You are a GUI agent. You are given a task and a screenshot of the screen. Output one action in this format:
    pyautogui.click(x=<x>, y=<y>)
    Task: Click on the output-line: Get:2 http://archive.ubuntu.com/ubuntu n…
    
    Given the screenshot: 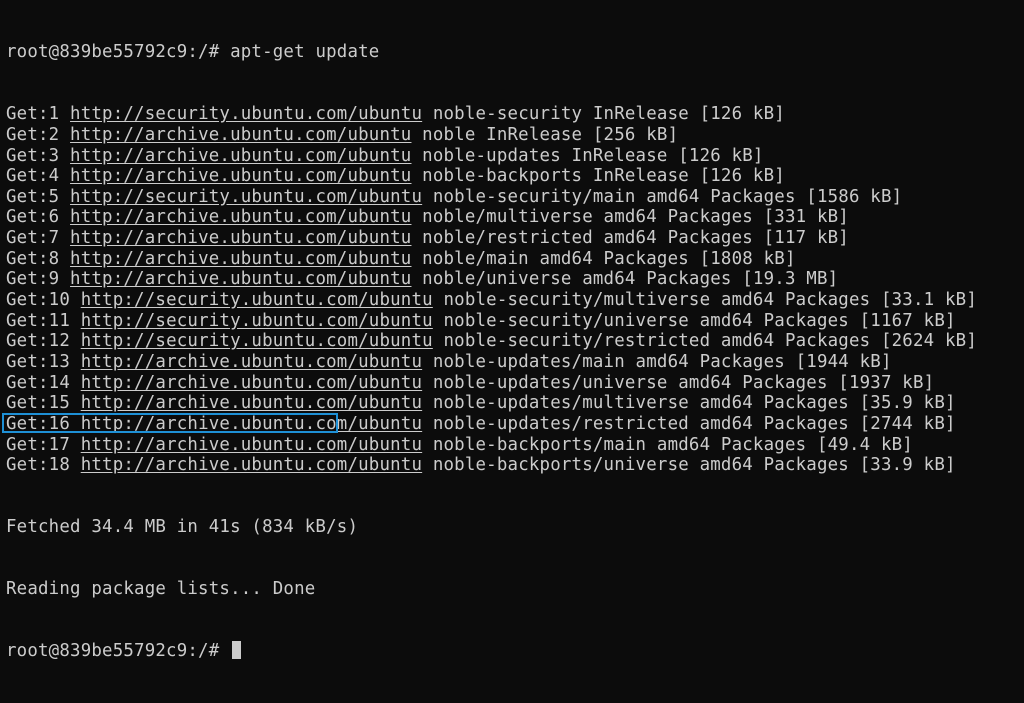 What is the action you would take?
    pyautogui.click(x=515, y=135)
    